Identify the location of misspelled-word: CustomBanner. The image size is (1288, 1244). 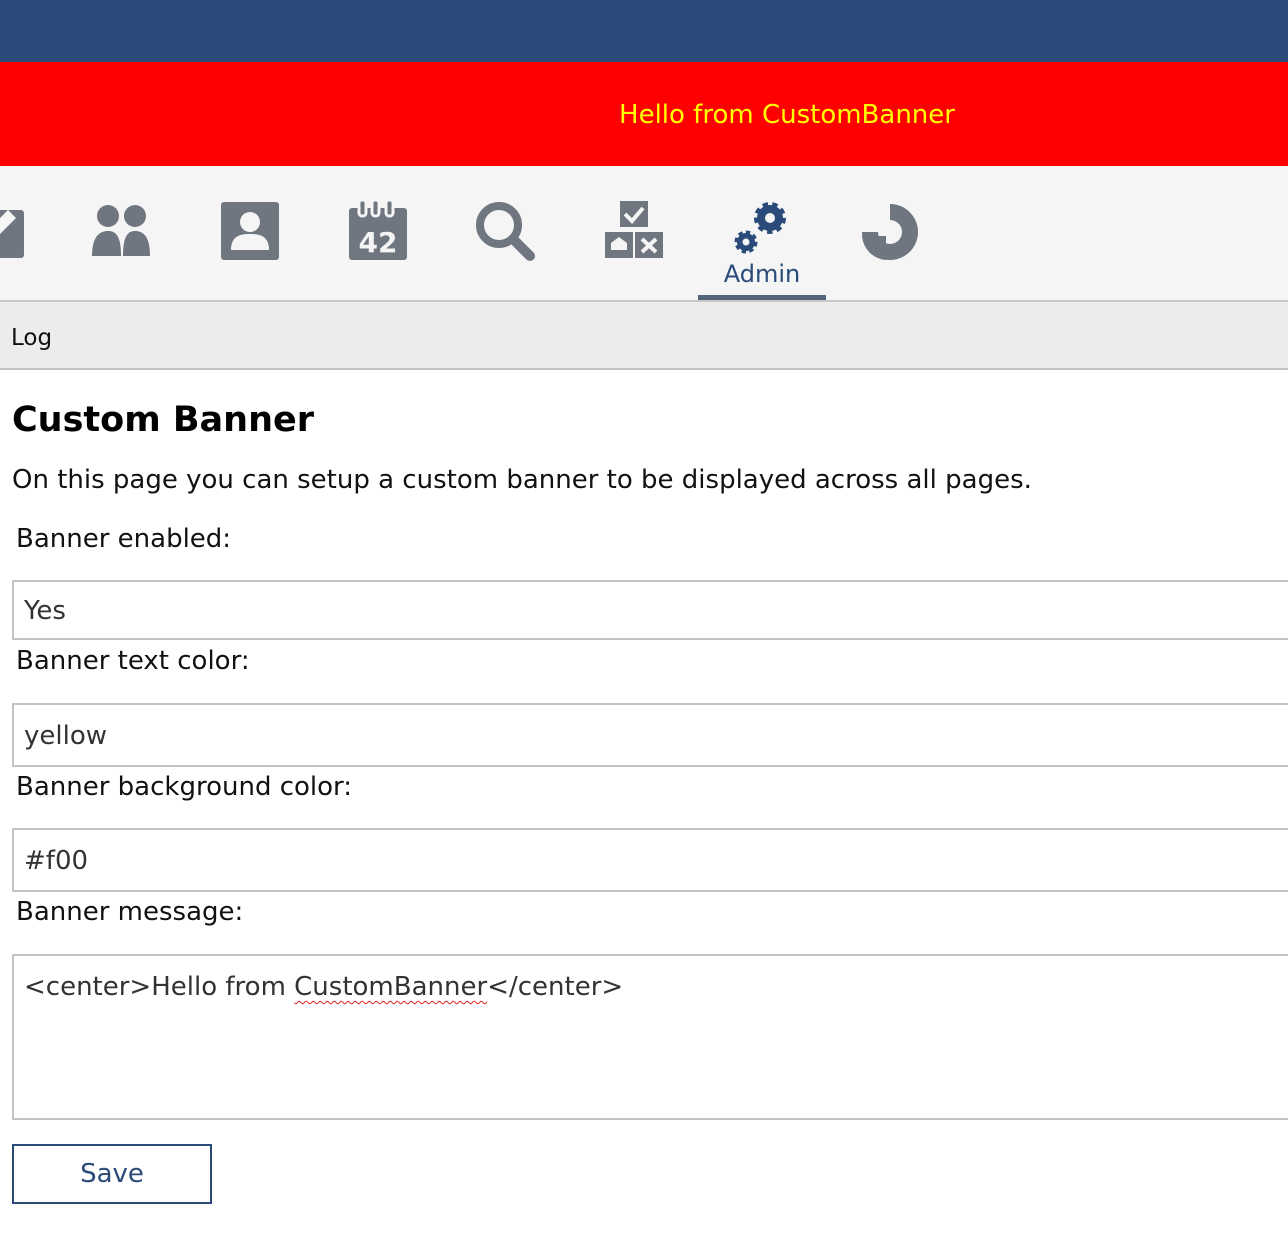
(391, 987).